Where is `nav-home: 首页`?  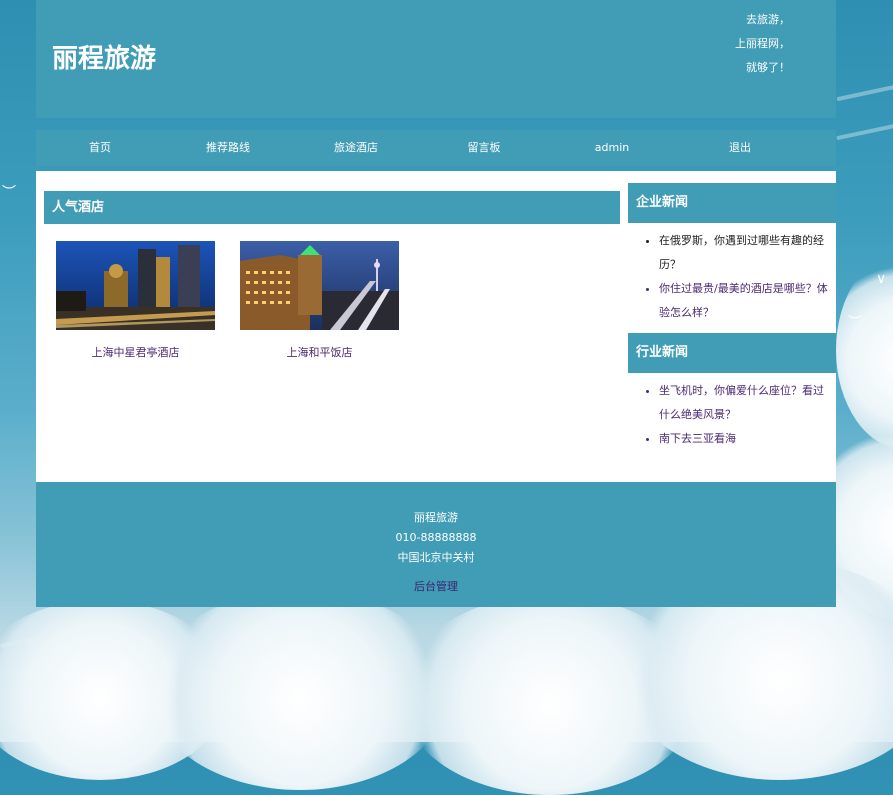
nav-home: 首页 is located at coordinates (100, 148).